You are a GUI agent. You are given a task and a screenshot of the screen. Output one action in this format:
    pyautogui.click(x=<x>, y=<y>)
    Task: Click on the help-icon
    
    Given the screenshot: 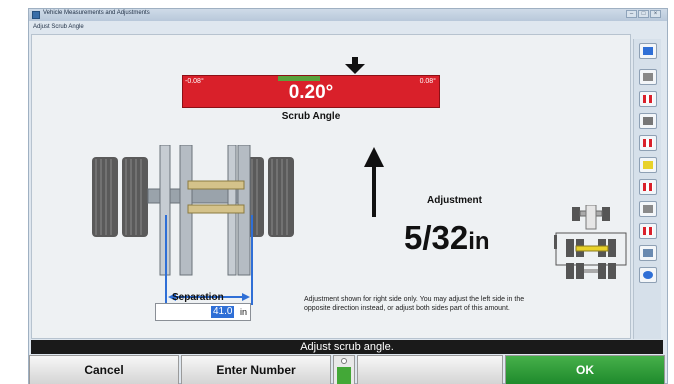 What is the action you would take?
    pyautogui.click(x=648, y=51)
    